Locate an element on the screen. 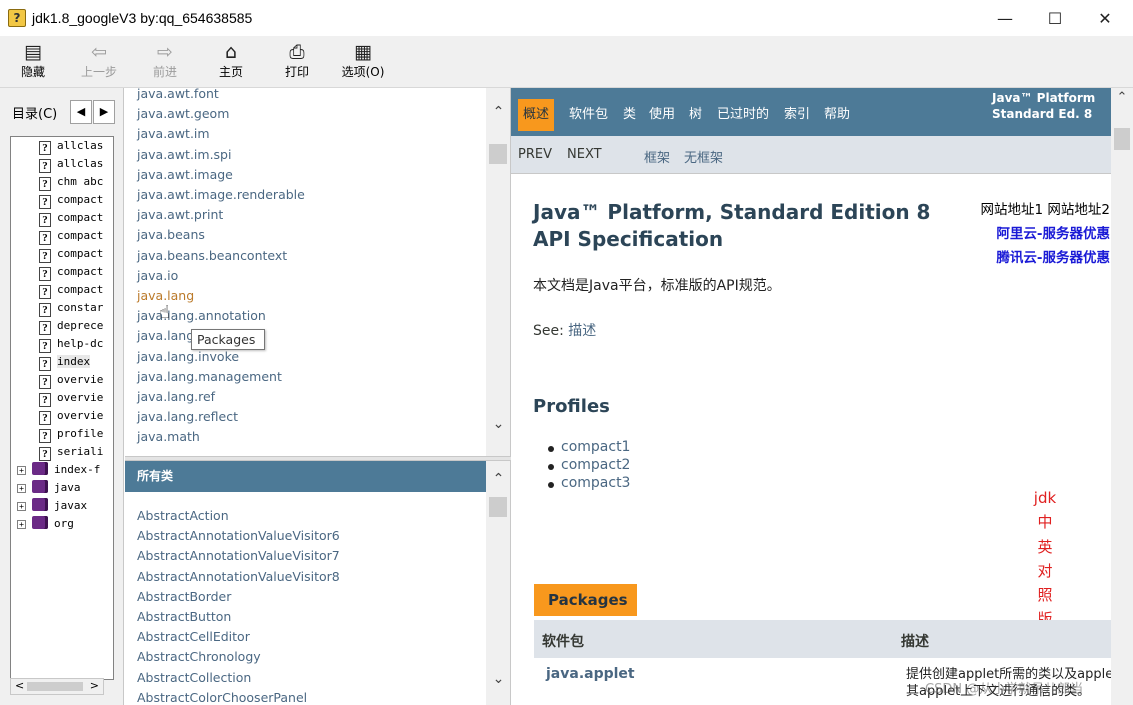 Image resolution: width=1133 pixels, height=705 pixels. hide-button: ▤ 隐藏 is located at coordinates (33, 62).